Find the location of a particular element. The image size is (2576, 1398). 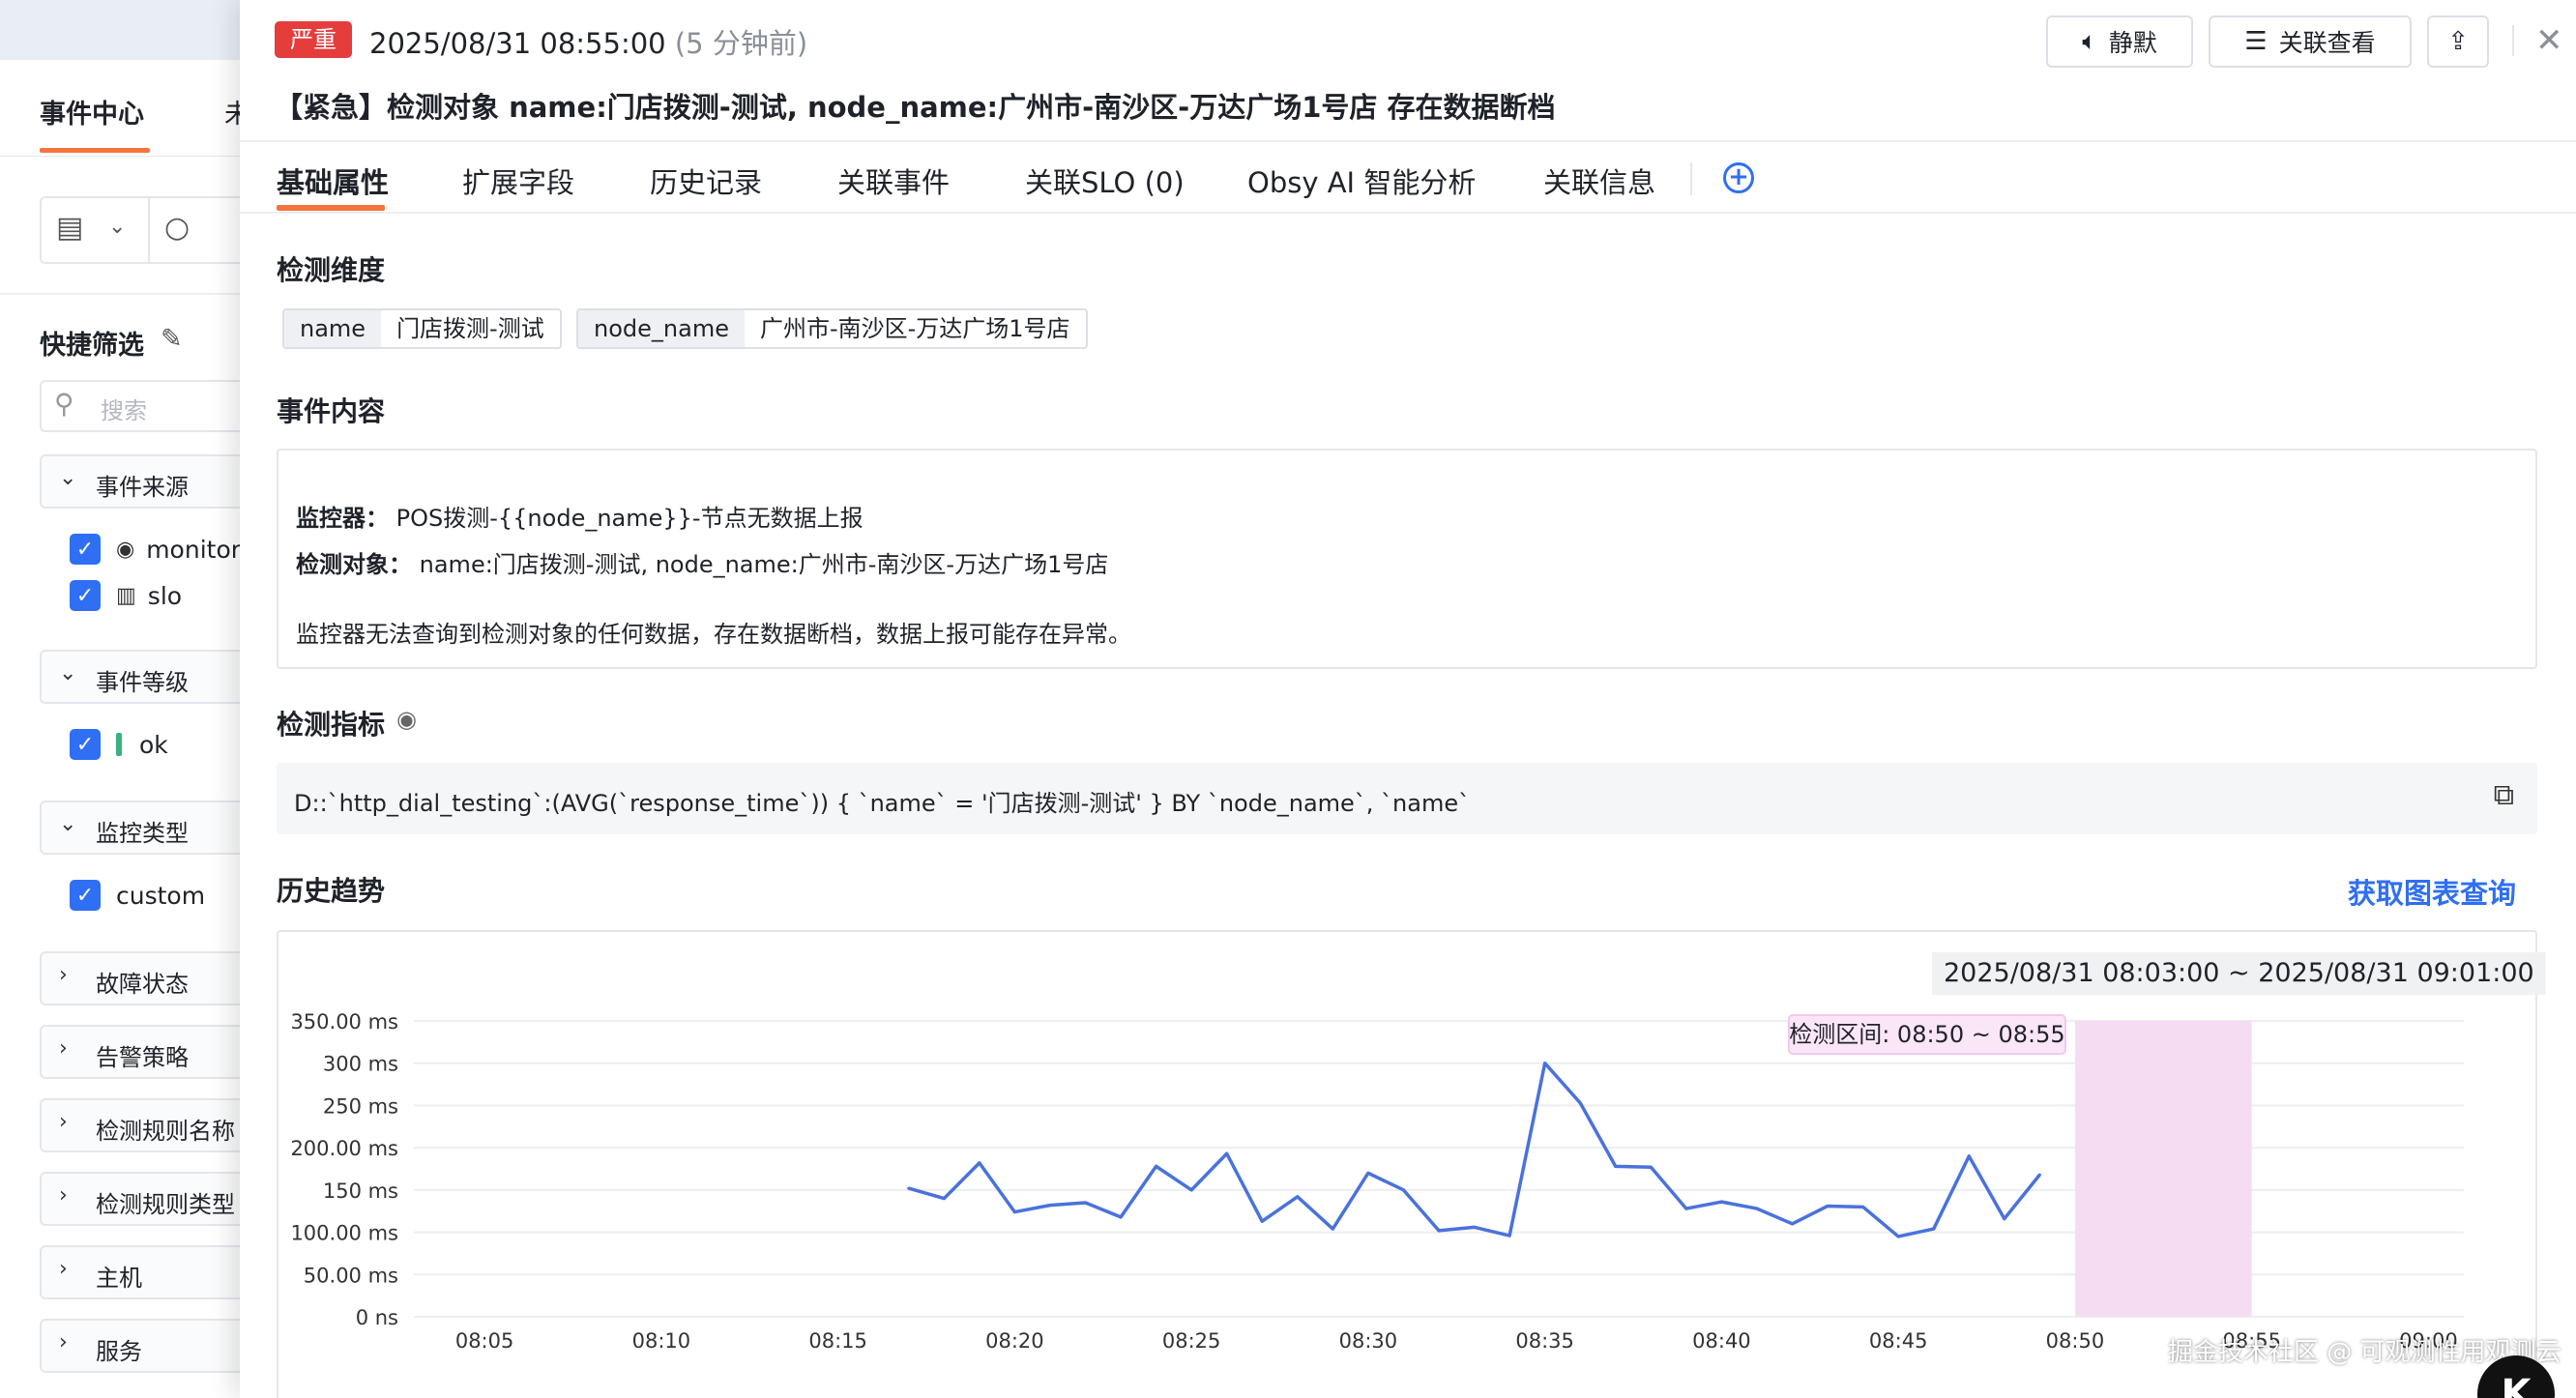

filter-group-host: › 主机 is located at coordinates (151, 1272).